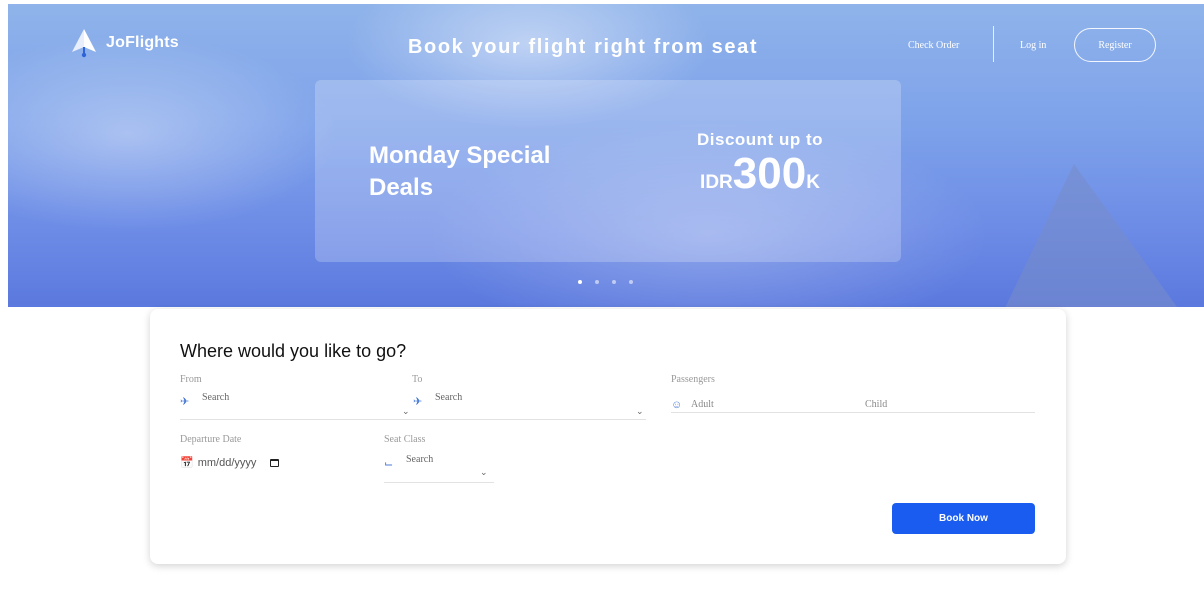  I want to click on promo-discount: Discount up to IDR 300 K, so click(760, 163).